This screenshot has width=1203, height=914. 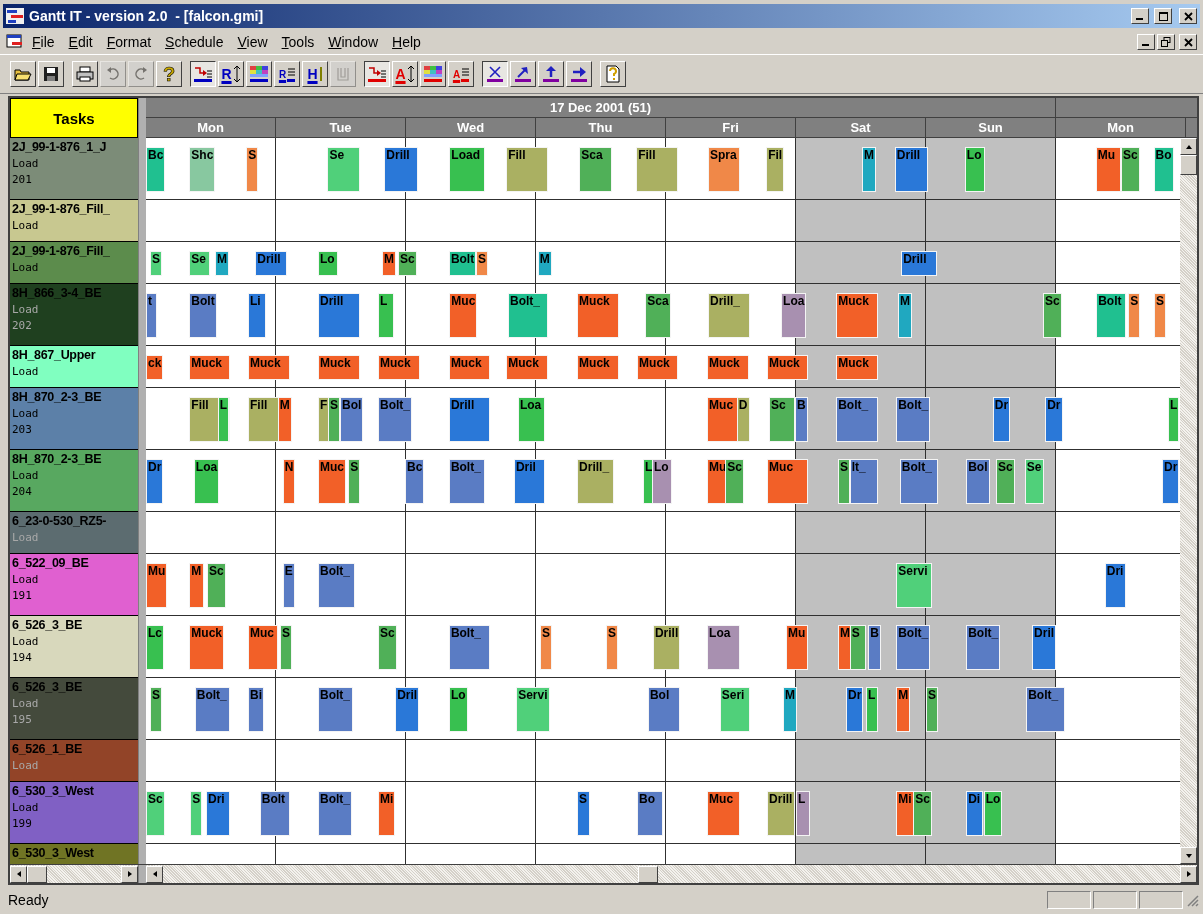 I want to click on task-label-panel: 6_526_3_BE Load 194, so click(x=74, y=647).